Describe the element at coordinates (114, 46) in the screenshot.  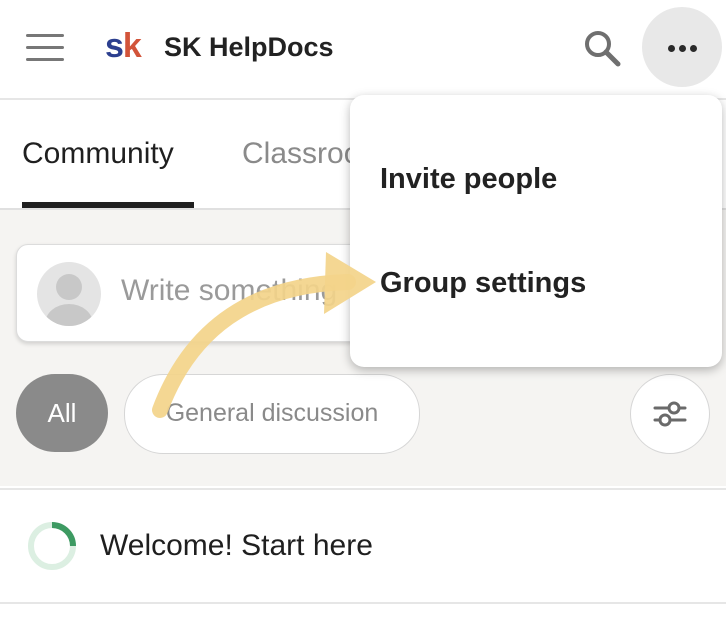
I see `logo-letter-s: s` at that location.